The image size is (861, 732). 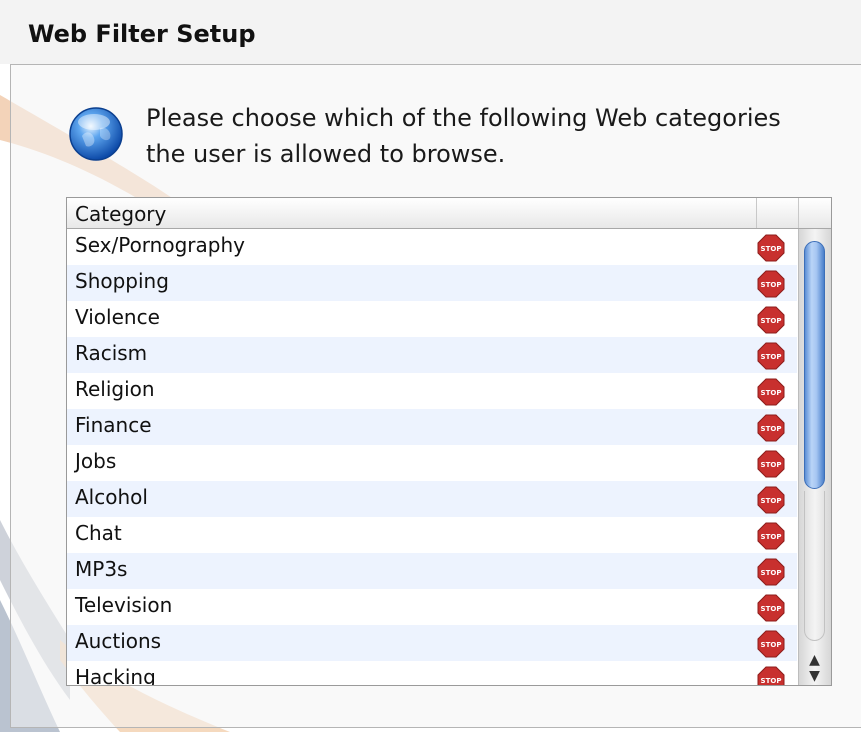 I want to click on scroll-down-arrow-icon: ▼, so click(x=814, y=675).